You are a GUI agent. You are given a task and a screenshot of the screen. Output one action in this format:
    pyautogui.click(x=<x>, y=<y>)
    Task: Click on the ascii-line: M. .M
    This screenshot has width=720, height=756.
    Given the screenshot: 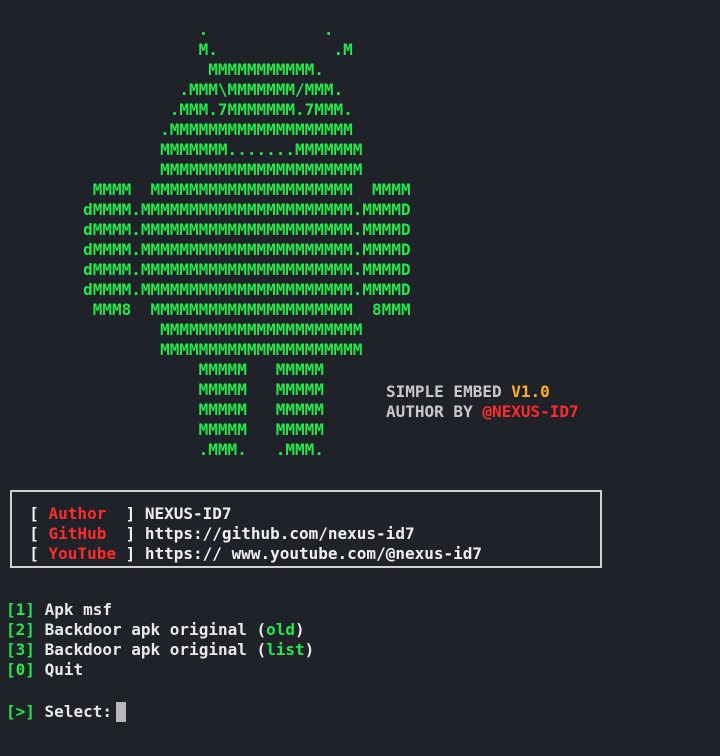 What is the action you would take?
    pyautogui.click(x=179, y=49)
    